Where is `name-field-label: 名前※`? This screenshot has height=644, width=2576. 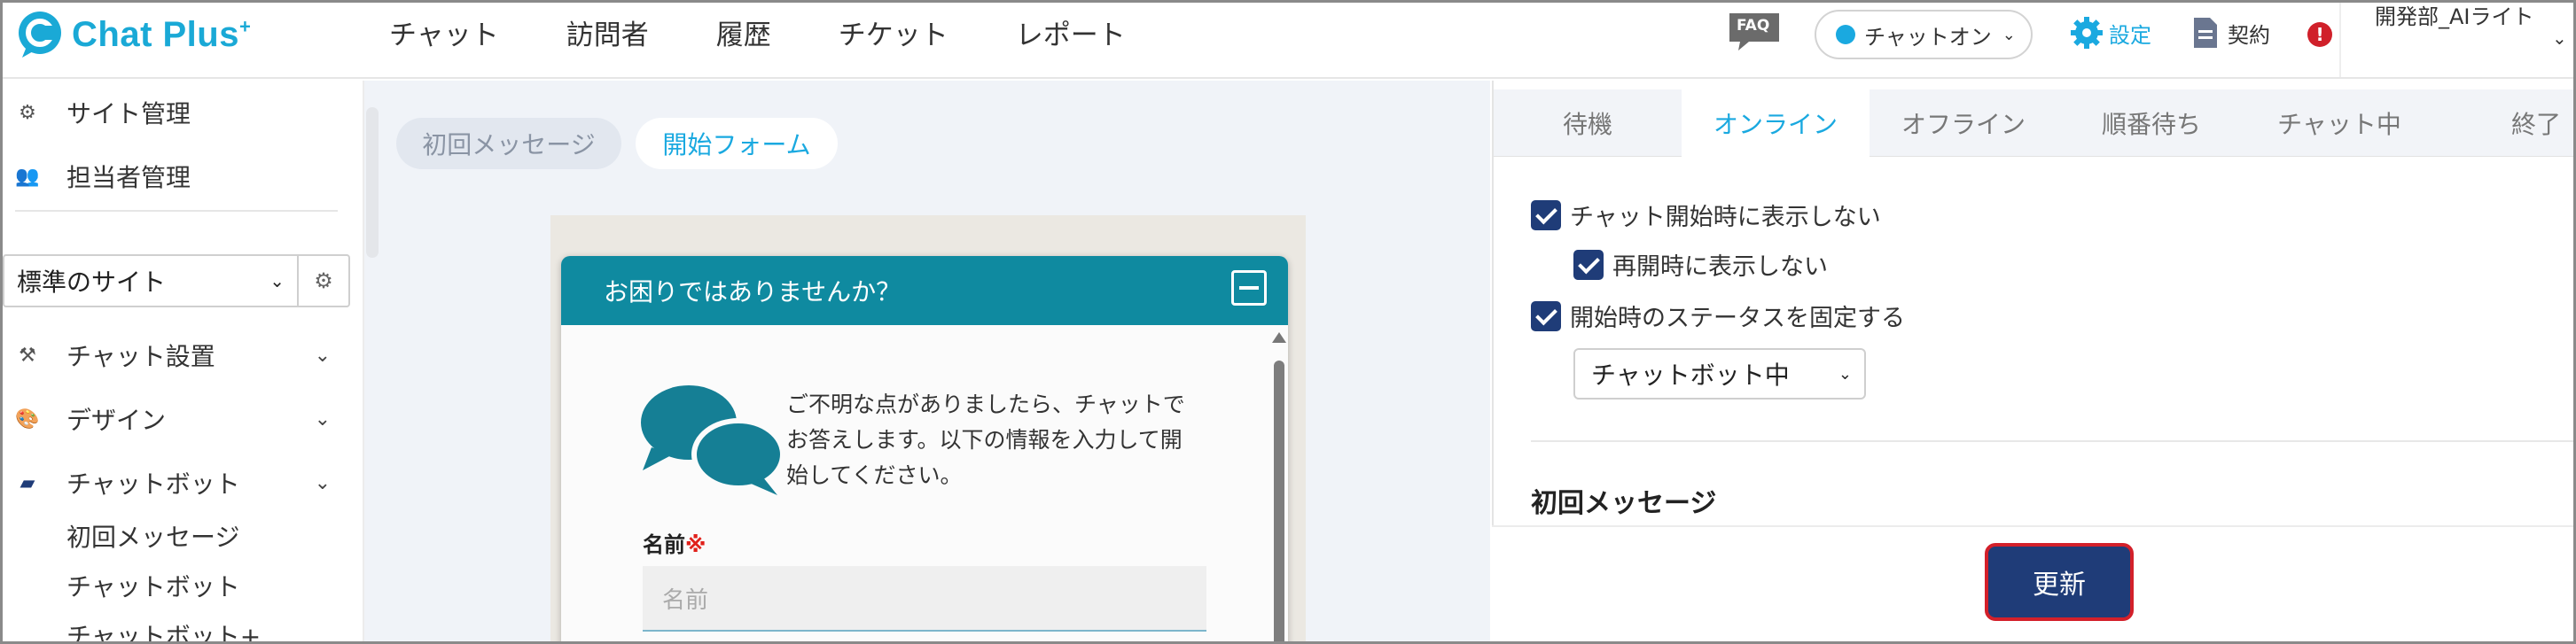 name-field-label: 名前※ is located at coordinates (674, 542).